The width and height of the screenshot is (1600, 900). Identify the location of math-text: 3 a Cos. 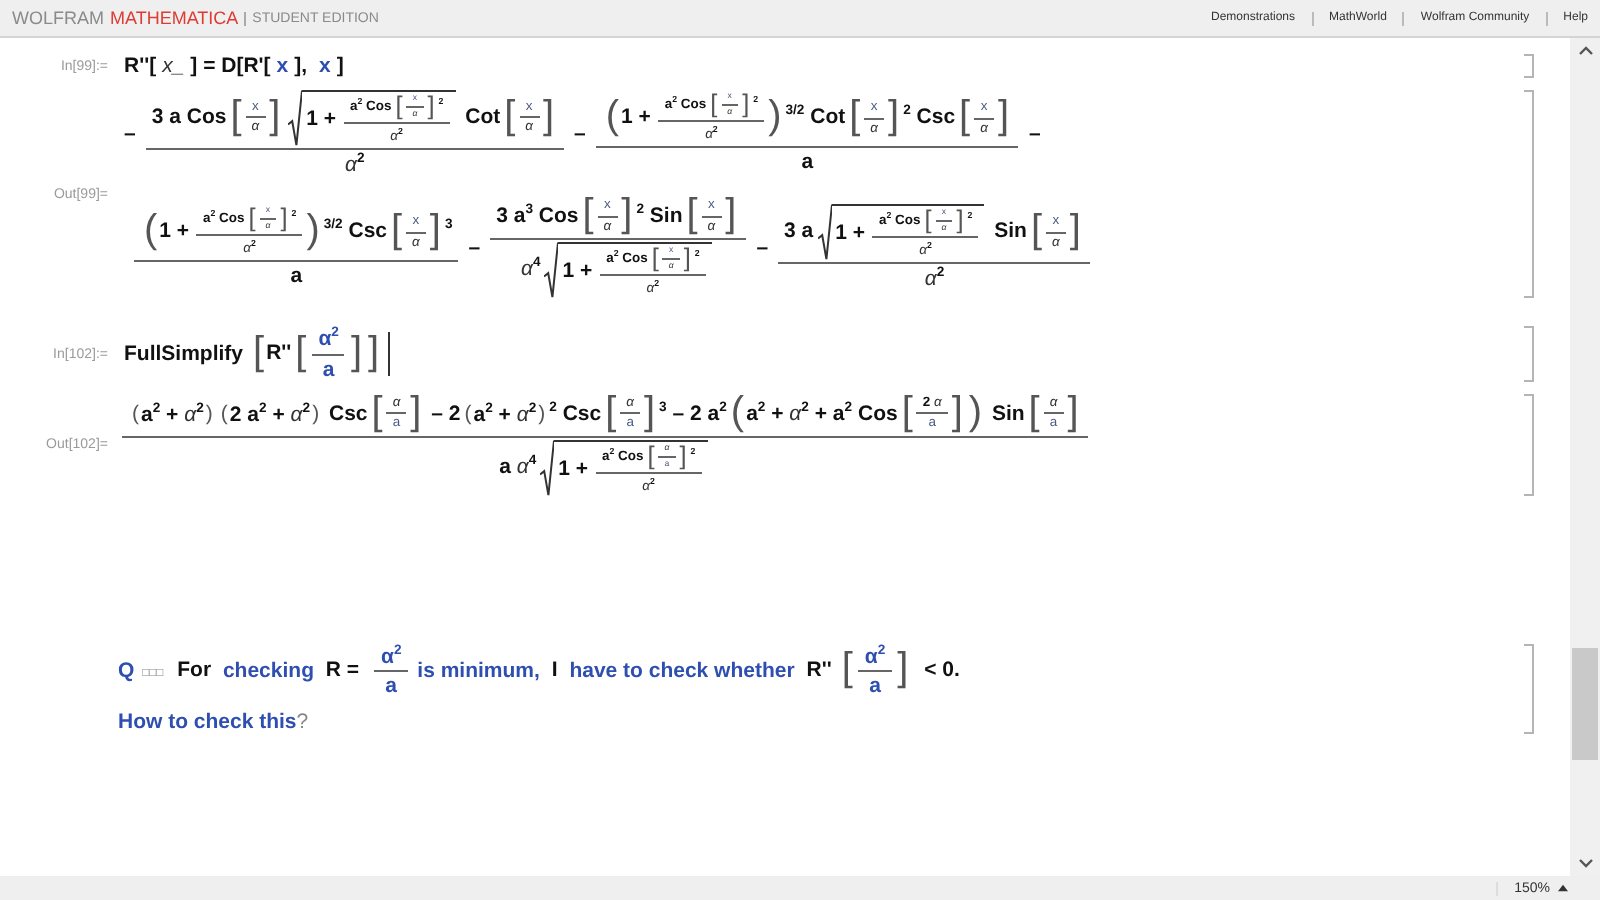
(189, 117).